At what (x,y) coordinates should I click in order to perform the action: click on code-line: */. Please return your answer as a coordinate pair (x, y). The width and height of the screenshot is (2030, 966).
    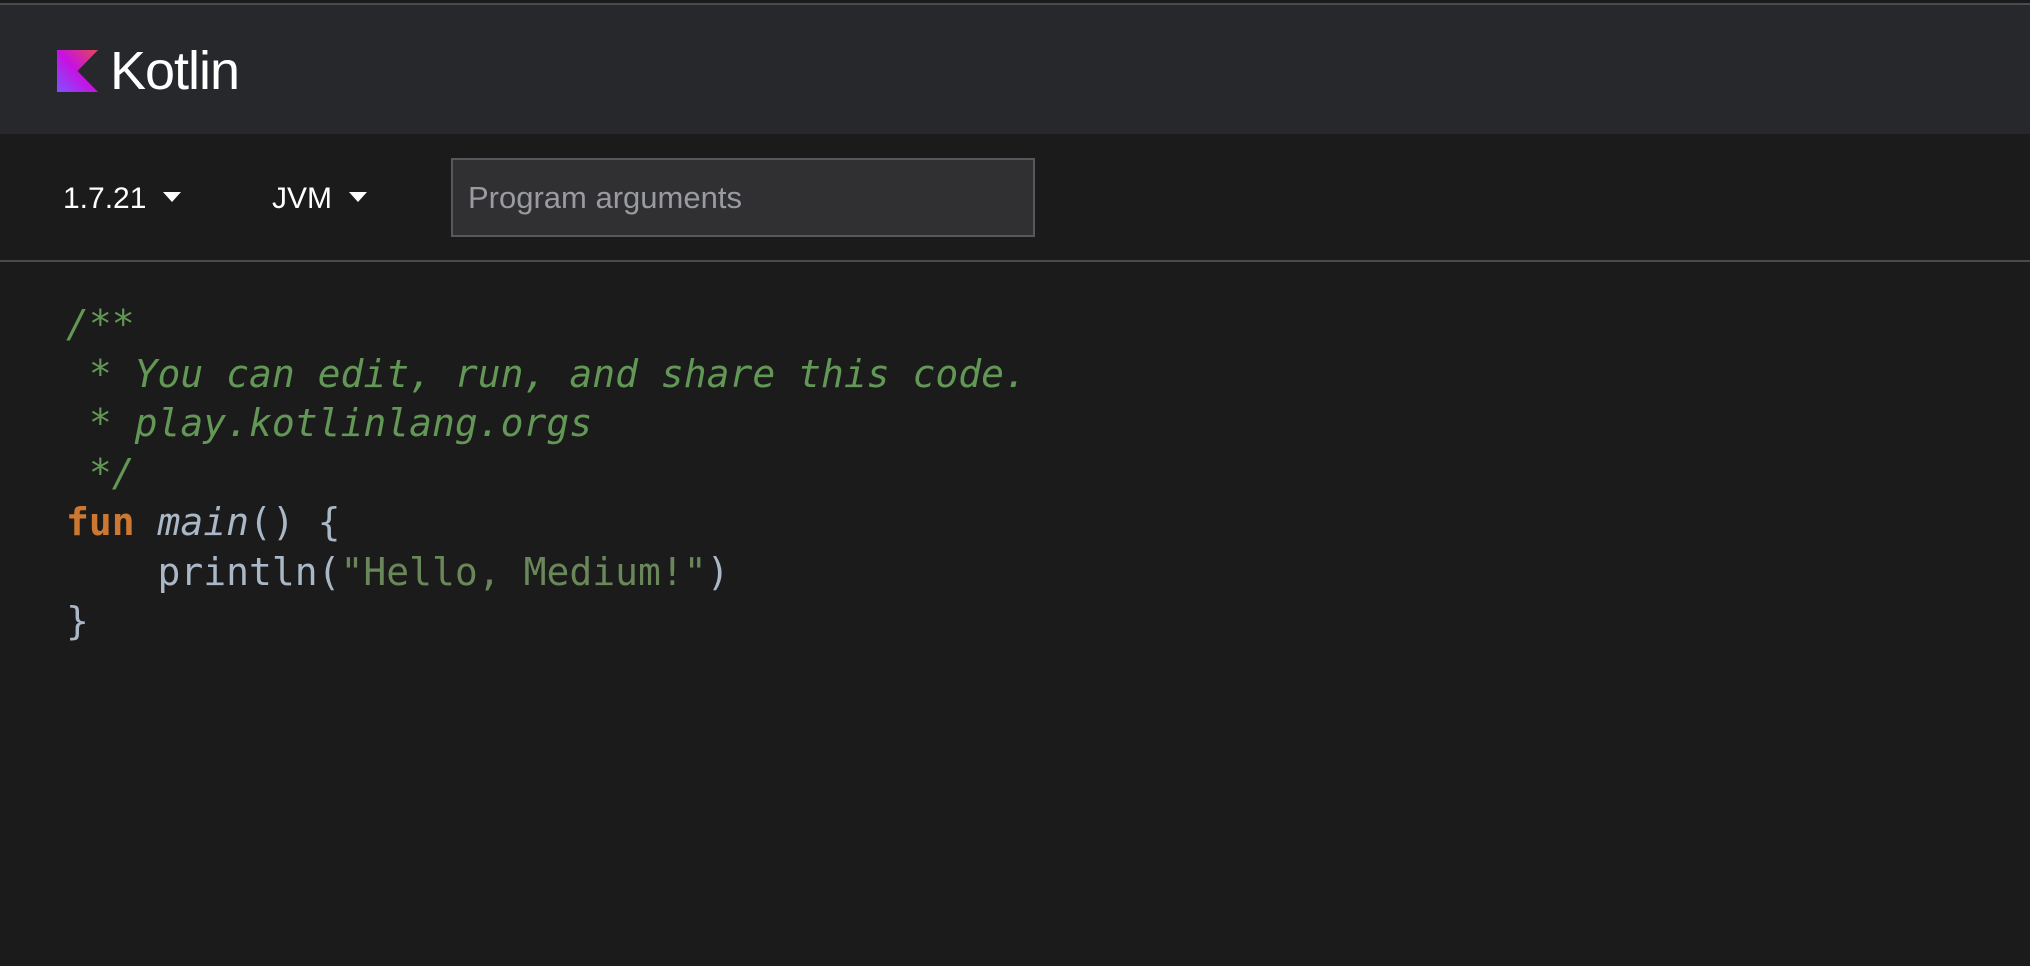
    Looking at the image, I should click on (546, 474).